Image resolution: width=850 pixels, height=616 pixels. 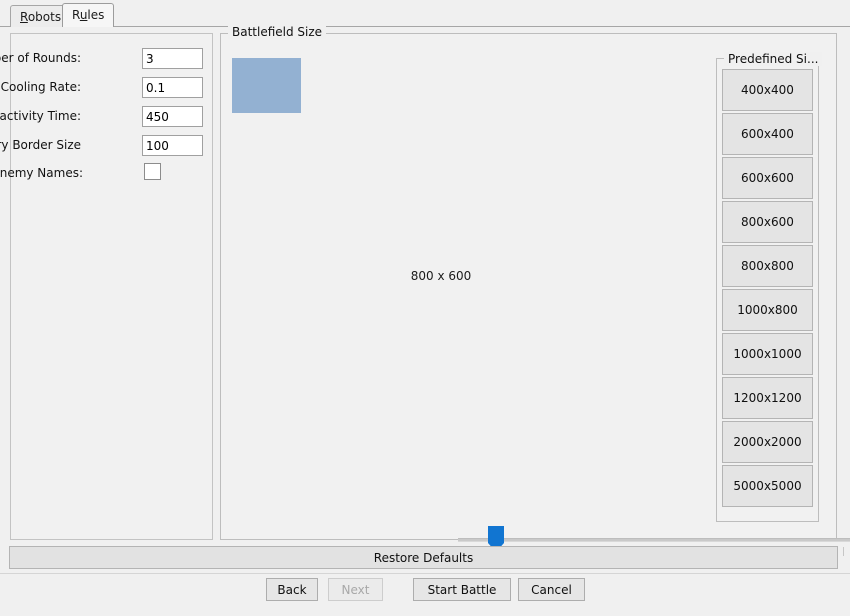 I want to click on label-inactivity-time: Inactivity Time:, so click(x=40, y=116).